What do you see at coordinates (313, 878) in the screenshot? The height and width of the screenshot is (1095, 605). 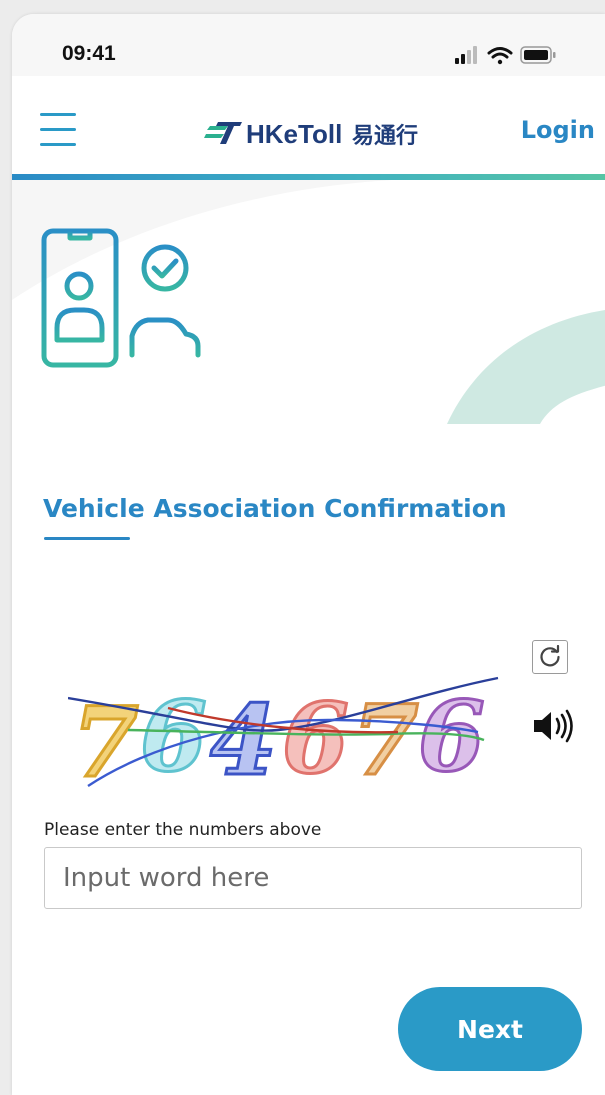 I see `captcha-input` at bounding box center [313, 878].